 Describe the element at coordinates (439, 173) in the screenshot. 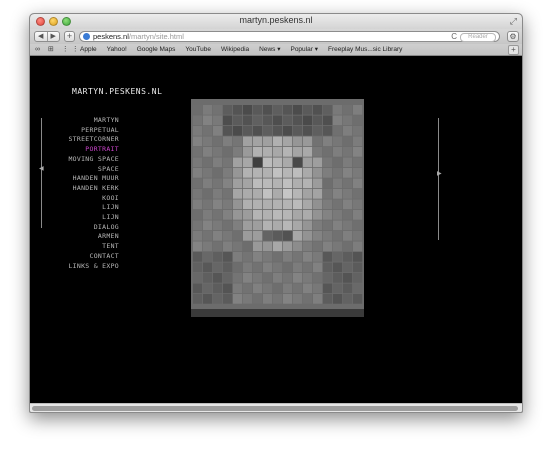

I see `next-arrow-icon: ▶` at that location.